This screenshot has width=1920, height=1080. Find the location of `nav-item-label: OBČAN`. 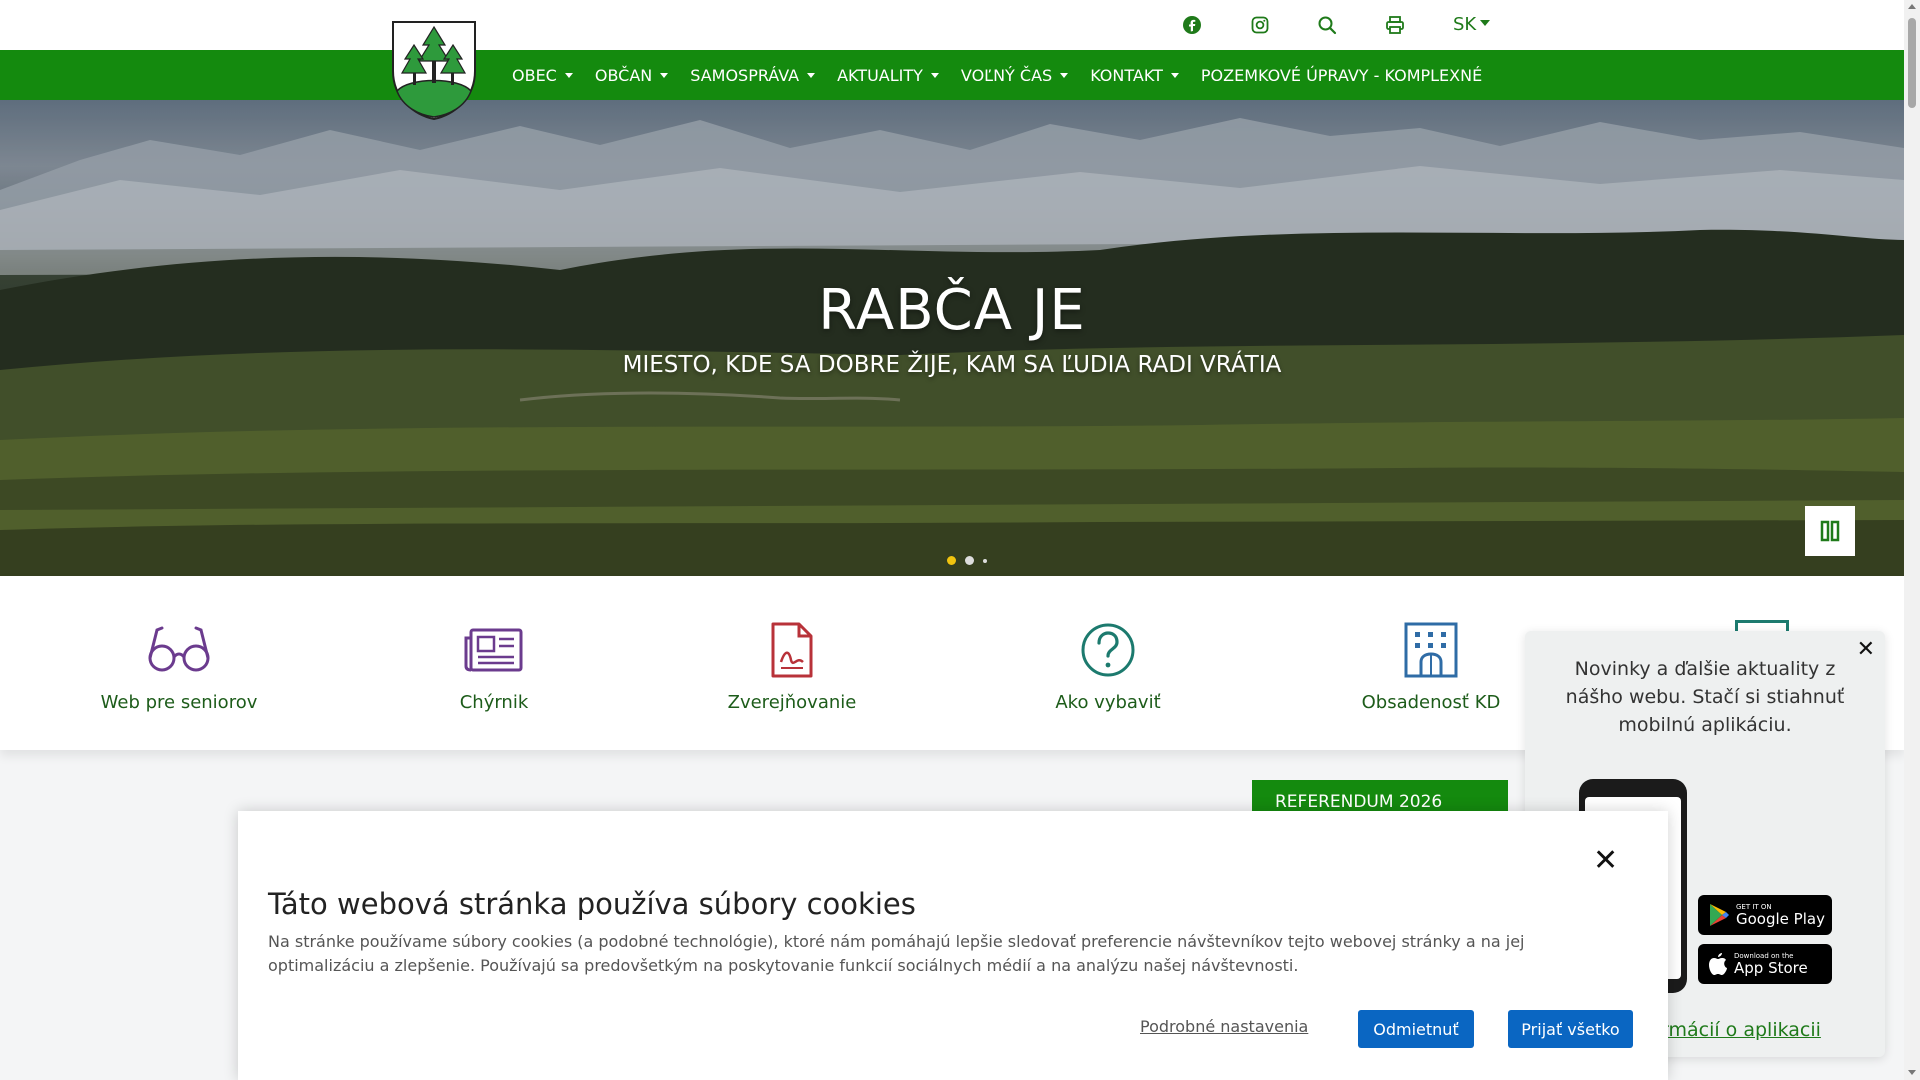

nav-item-label: OBČAN is located at coordinates (623, 75).